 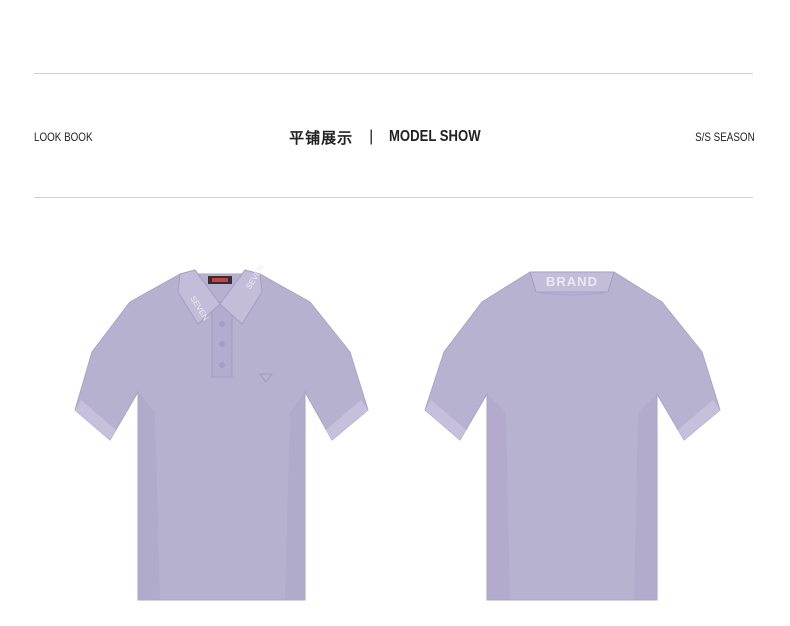 What do you see at coordinates (572, 281) in the screenshot?
I see `collar-text-back: BRAND` at bounding box center [572, 281].